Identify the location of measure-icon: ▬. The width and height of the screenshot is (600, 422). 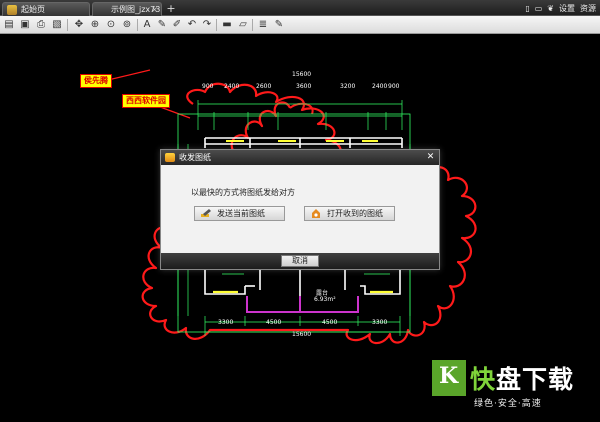
(227, 25).